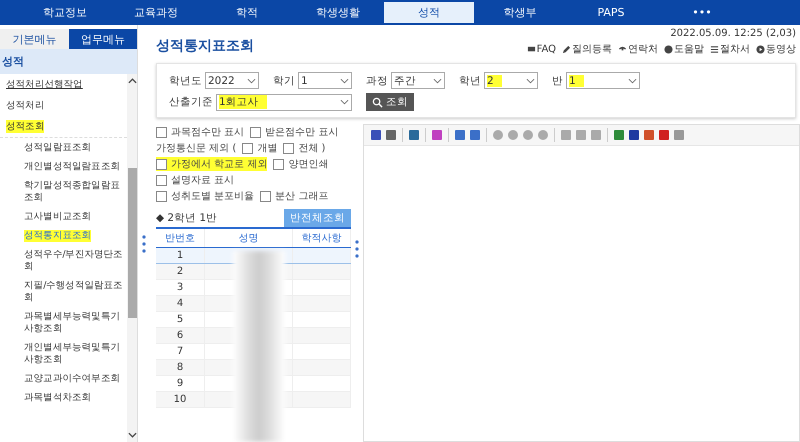 Image resolution: width=800 pixels, height=442 pixels. I want to click on submenu-item: 개인별세부능력및특기사항조회, so click(74, 354).